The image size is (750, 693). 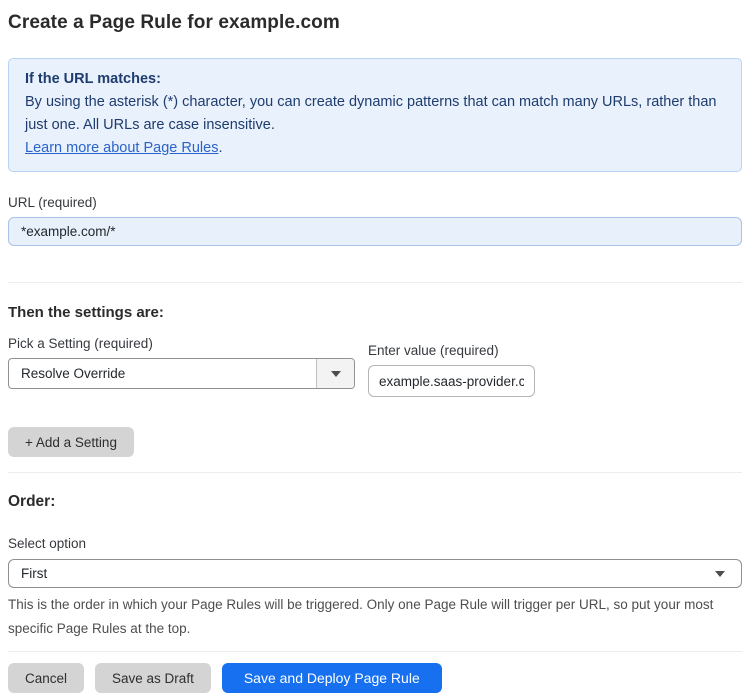 I want to click on save-and-deploy-button: Save and Deploy Page Rule, so click(x=331, y=678).